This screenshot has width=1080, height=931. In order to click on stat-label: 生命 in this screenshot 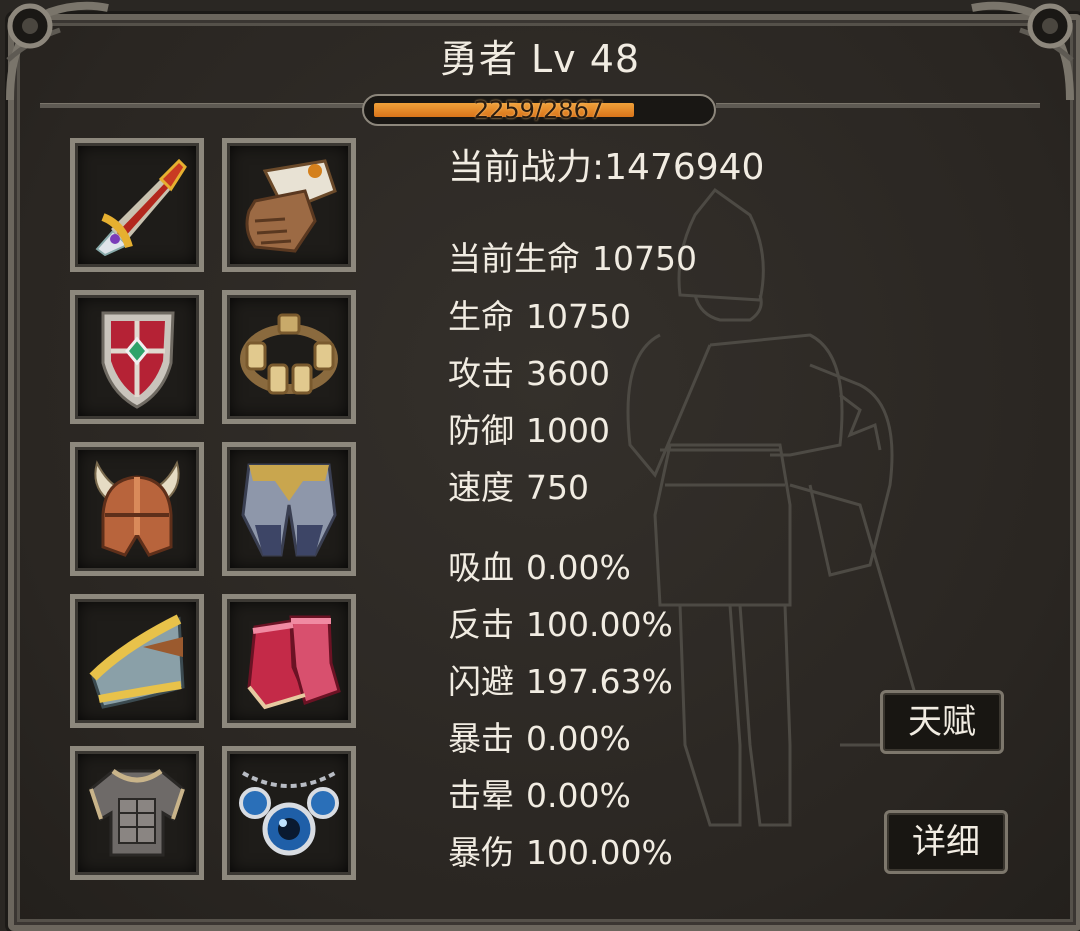, I will do `click(481, 316)`.